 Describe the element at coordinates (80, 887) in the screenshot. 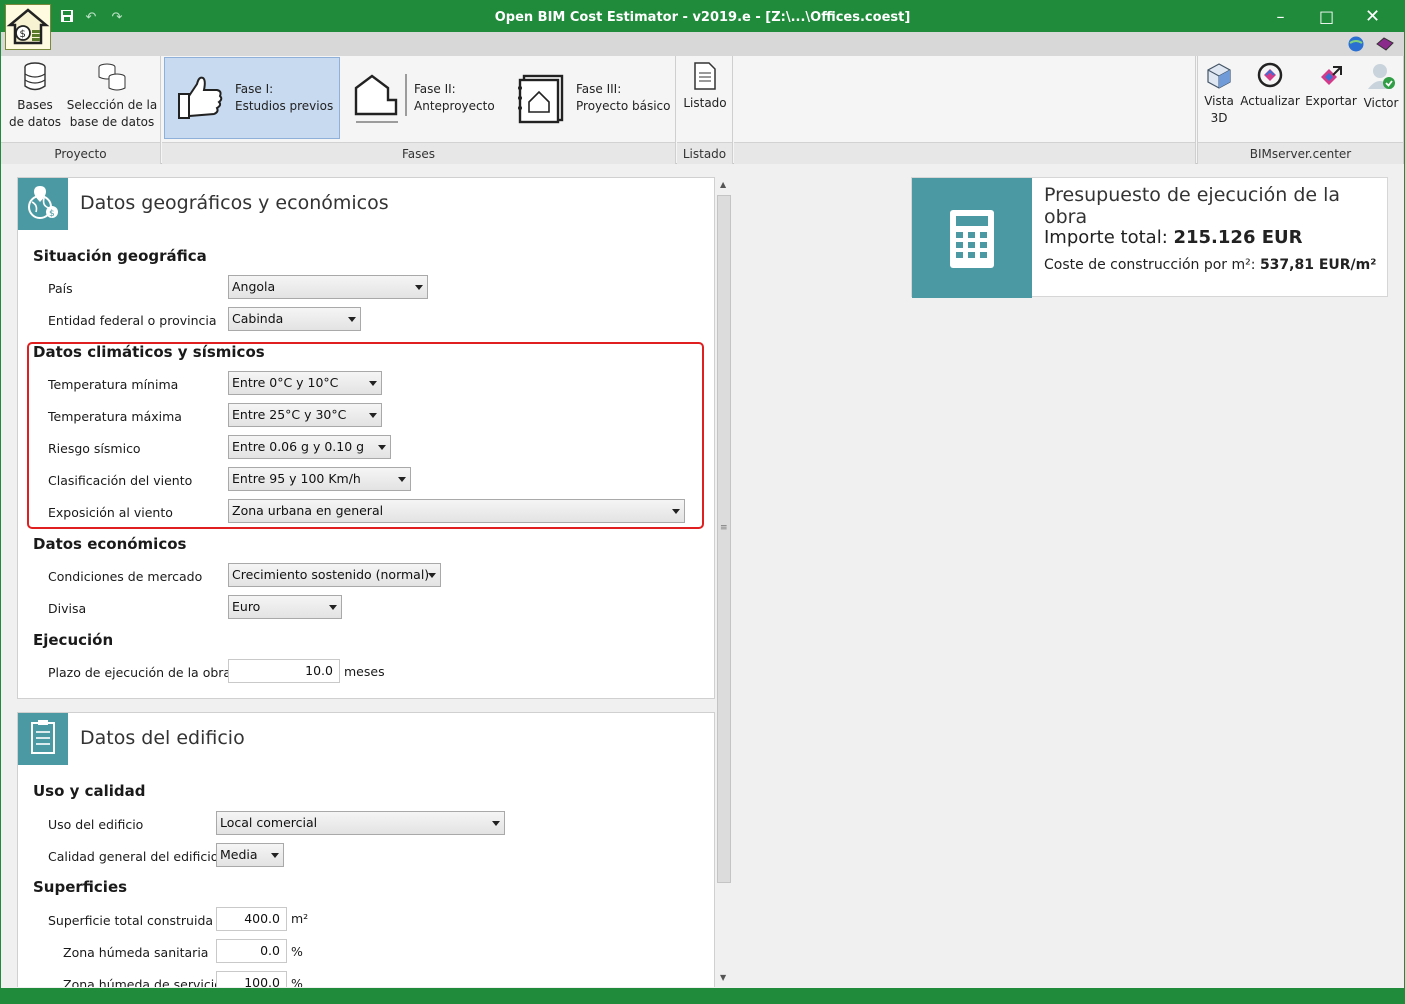

I see `section-superficies: Superficies` at that location.